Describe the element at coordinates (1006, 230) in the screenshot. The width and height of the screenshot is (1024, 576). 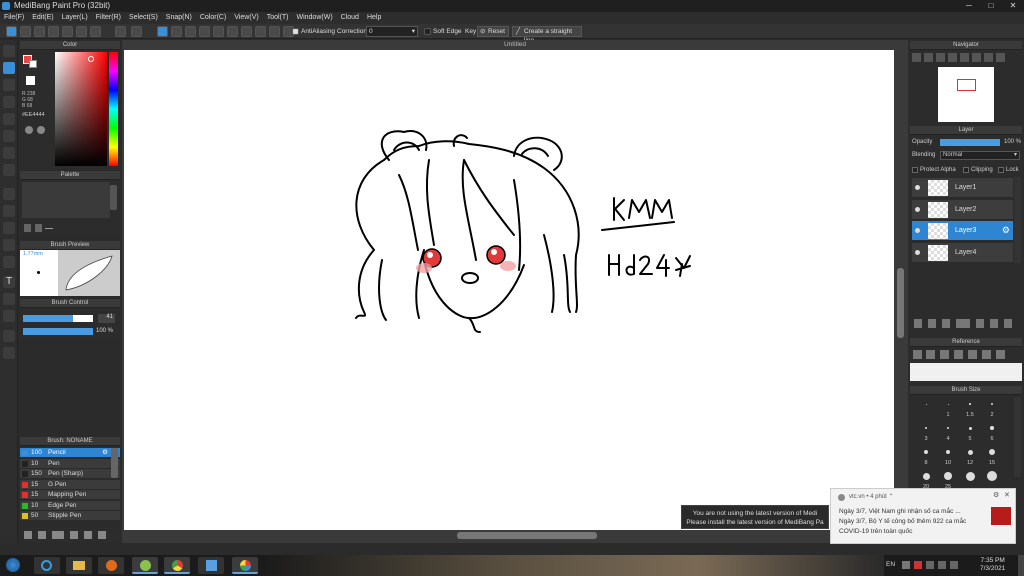
I see `gear-icon: ⚙` at that location.